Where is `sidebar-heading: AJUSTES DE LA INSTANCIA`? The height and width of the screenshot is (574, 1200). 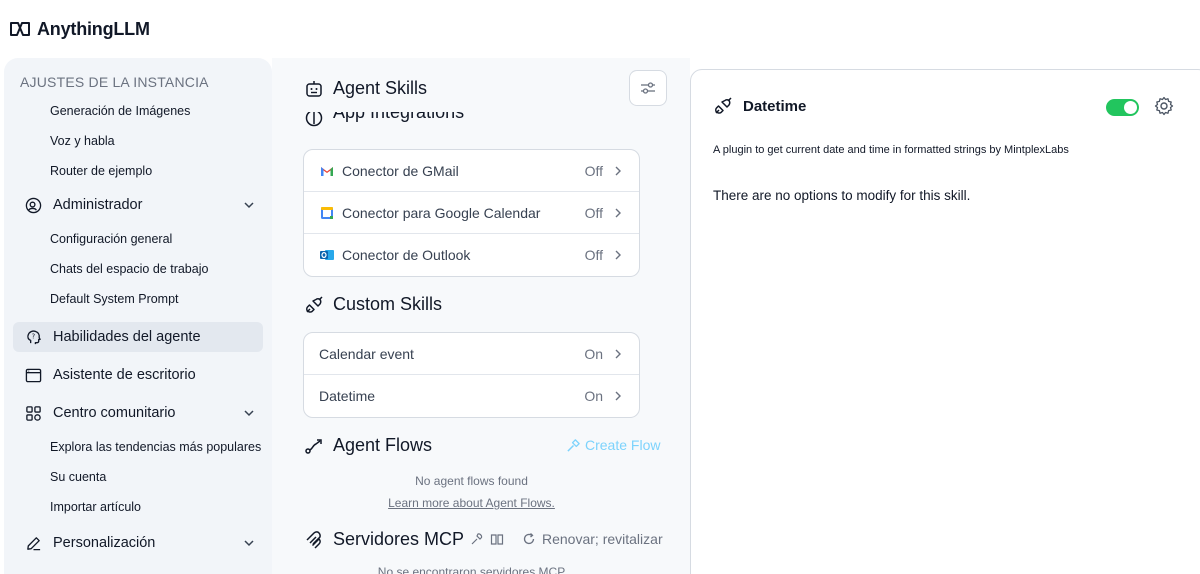
sidebar-heading: AJUSTES DE LA INSTANCIA is located at coordinates (114, 82).